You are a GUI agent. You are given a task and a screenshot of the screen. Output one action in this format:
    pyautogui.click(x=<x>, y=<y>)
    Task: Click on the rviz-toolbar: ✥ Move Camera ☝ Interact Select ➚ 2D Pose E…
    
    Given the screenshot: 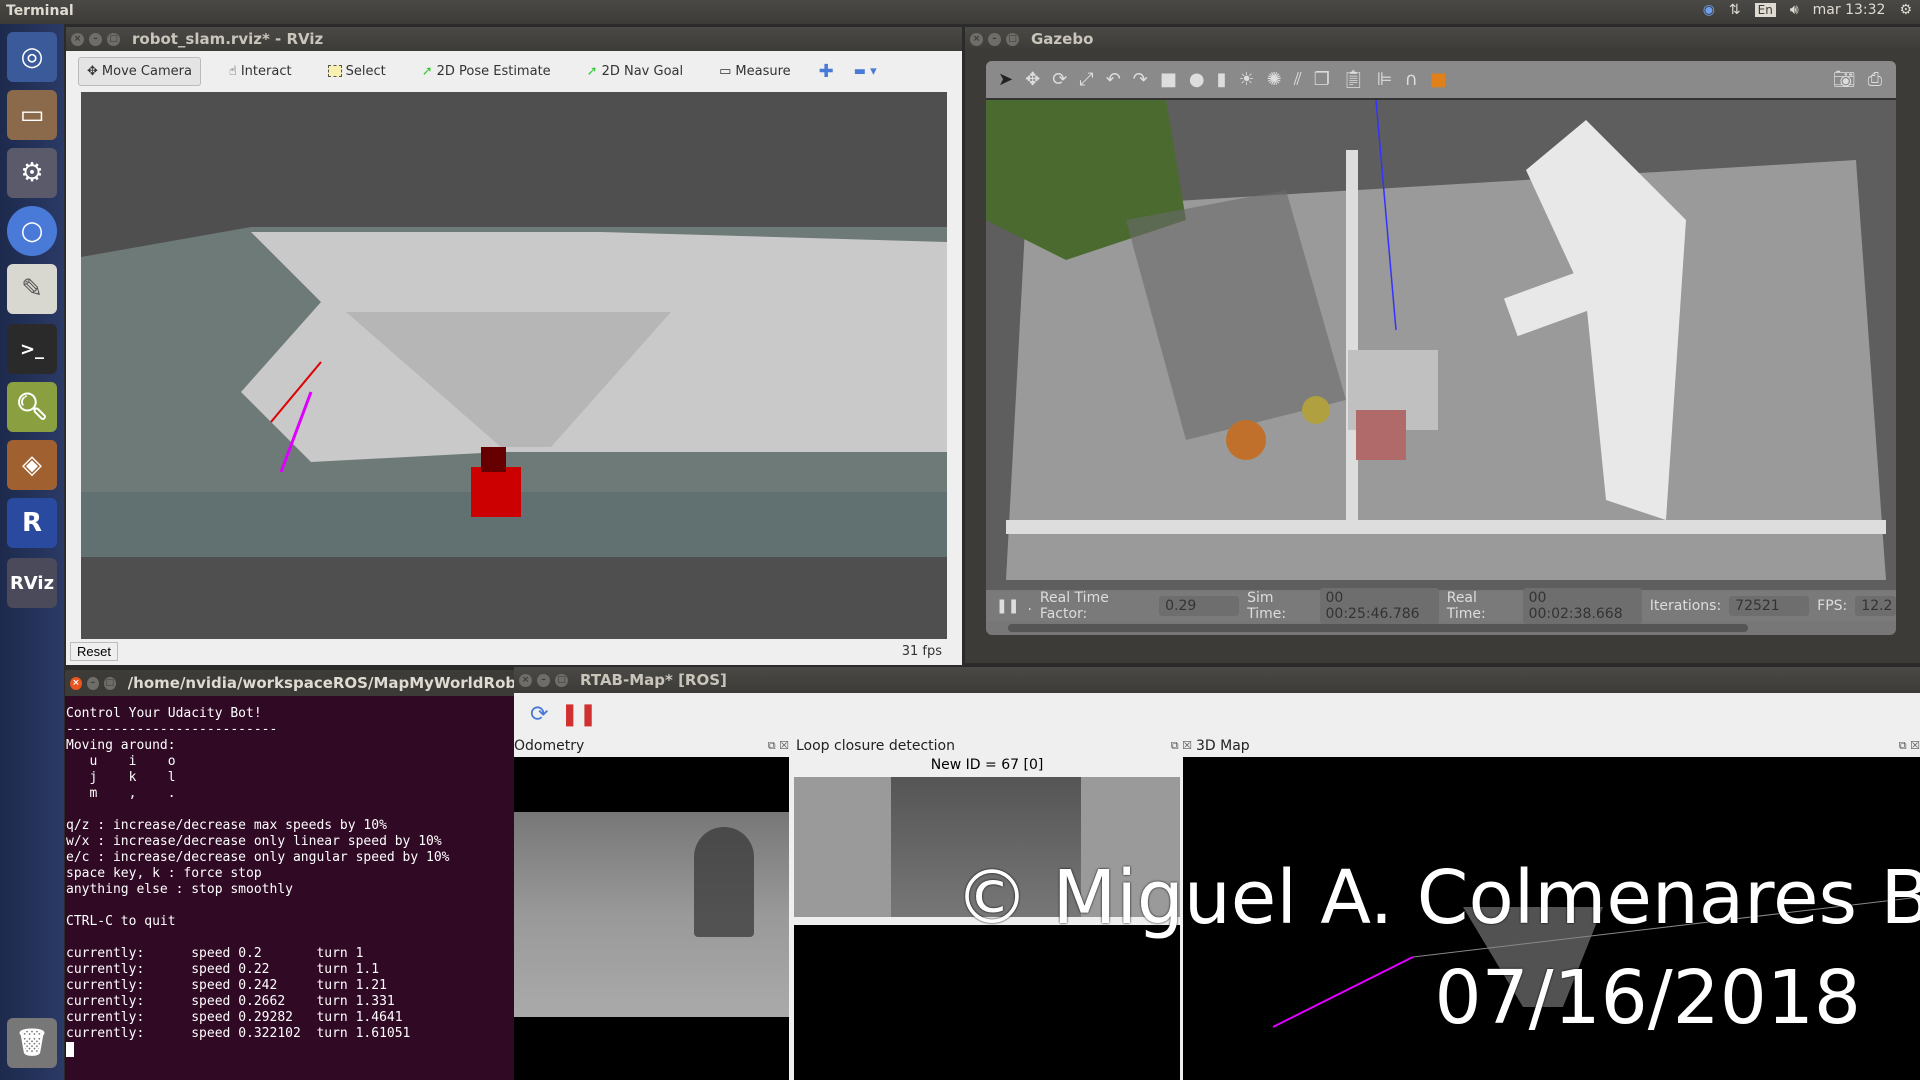 What is the action you would take?
    pyautogui.click(x=514, y=71)
    